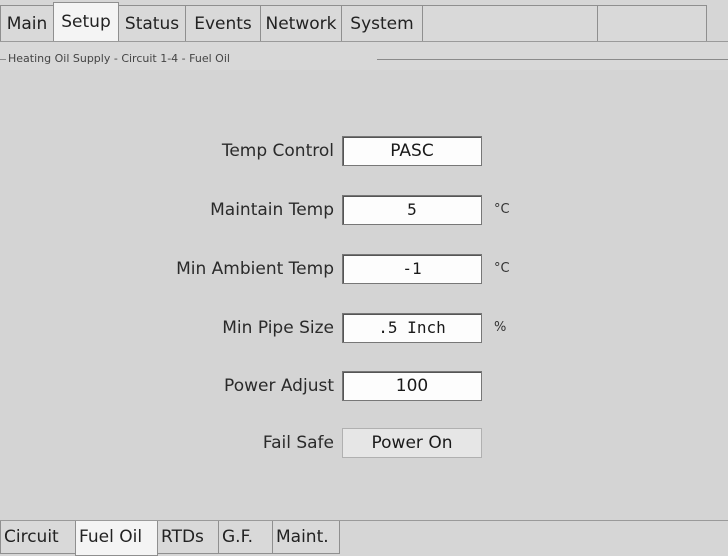  I want to click on row-maintain-temp: Maintain Temp 5 °C, so click(364, 210).